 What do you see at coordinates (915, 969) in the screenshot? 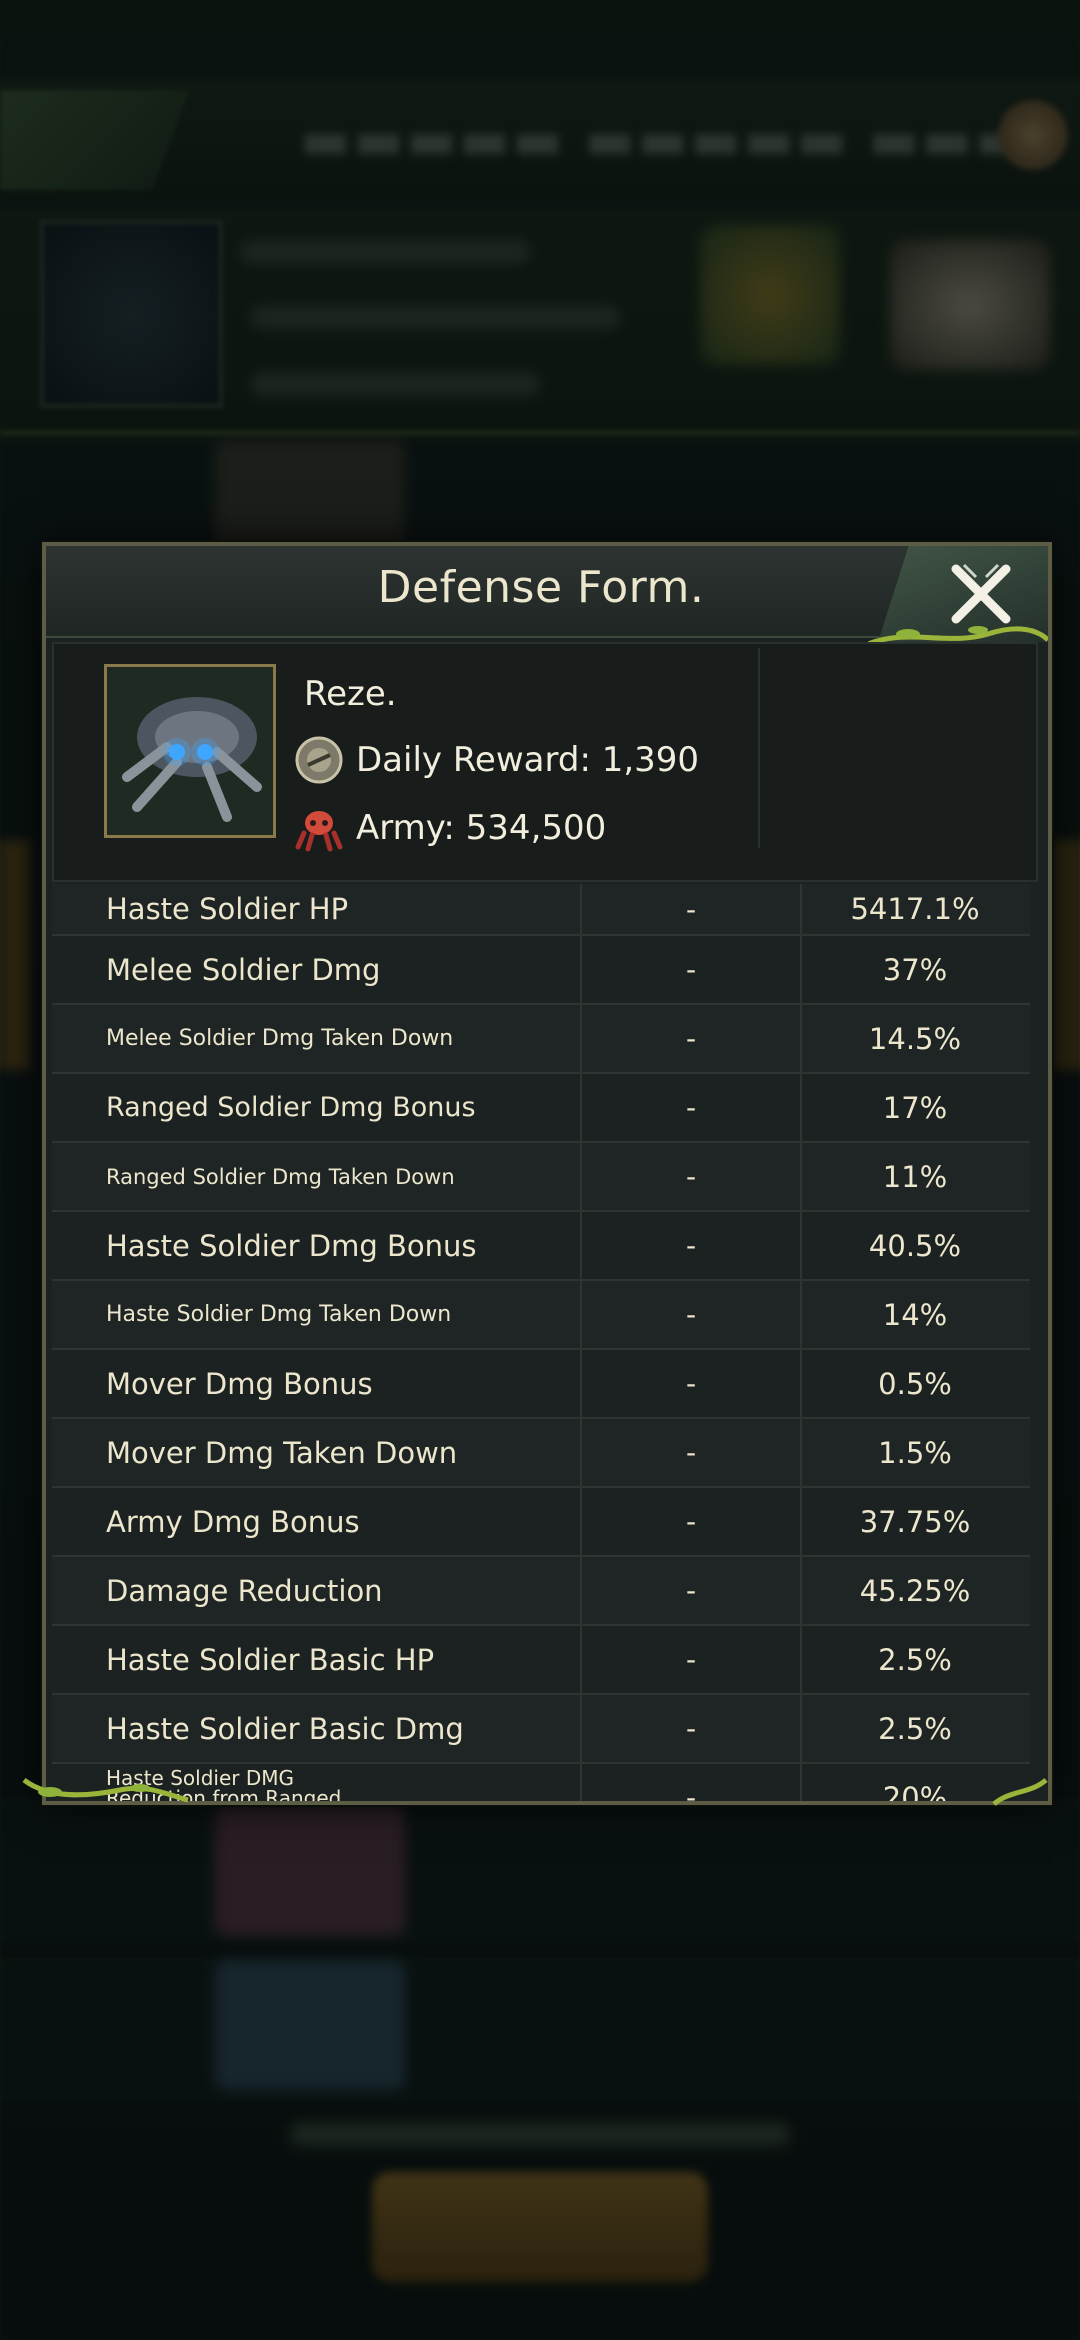
I see `stat-value: 37%` at bounding box center [915, 969].